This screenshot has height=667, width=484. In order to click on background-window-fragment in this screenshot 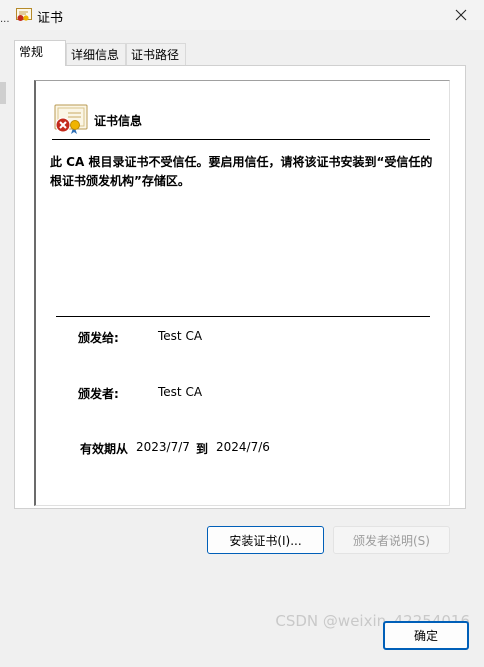, I will do `click(3, 93)`.